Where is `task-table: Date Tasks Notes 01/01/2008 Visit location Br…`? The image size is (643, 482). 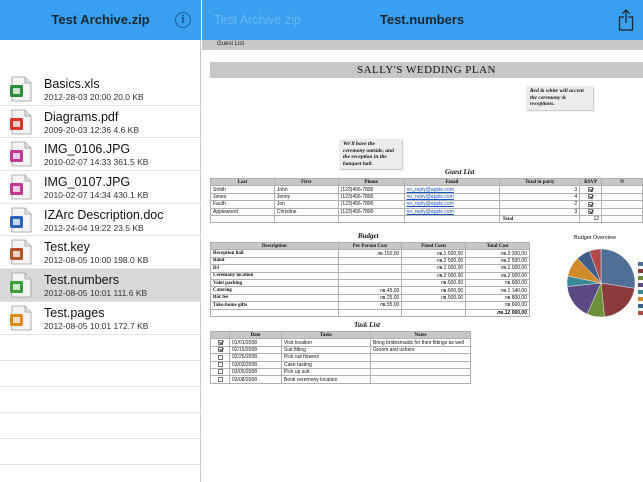 task-table: Date Tasks Notes 01/01/2008 Visit location Br… is located at coordinates (340, 357).